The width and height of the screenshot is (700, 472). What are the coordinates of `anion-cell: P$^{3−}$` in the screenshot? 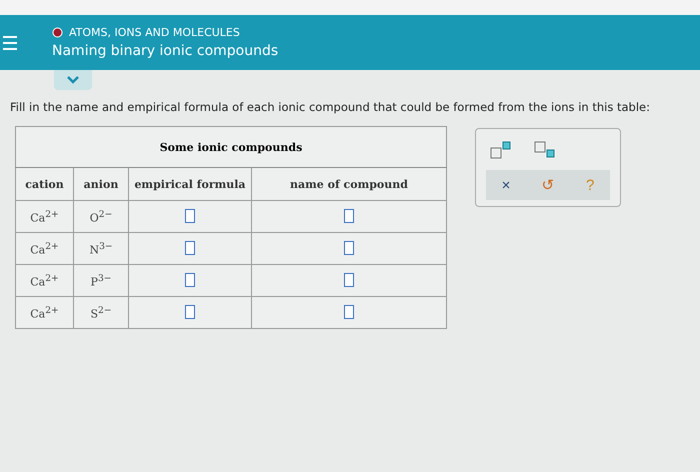 It's located at (101, 280).